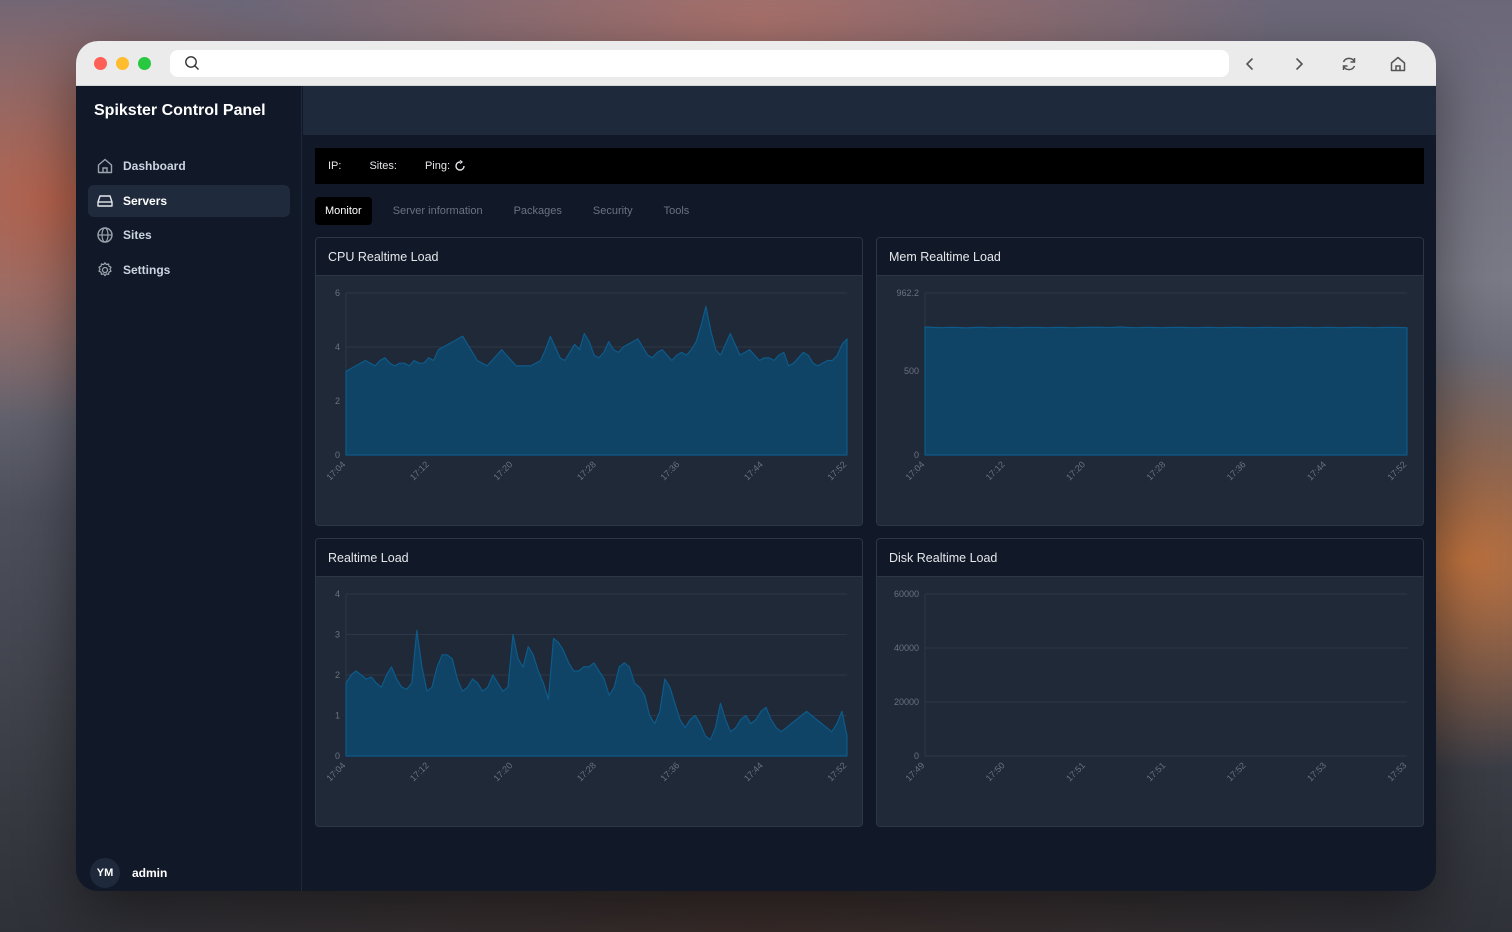  What do you see at coordinates (1150, 257) in the screenshot?
I see `chart-title: Mem Realtime Load` at bounding box center [1150, 257].